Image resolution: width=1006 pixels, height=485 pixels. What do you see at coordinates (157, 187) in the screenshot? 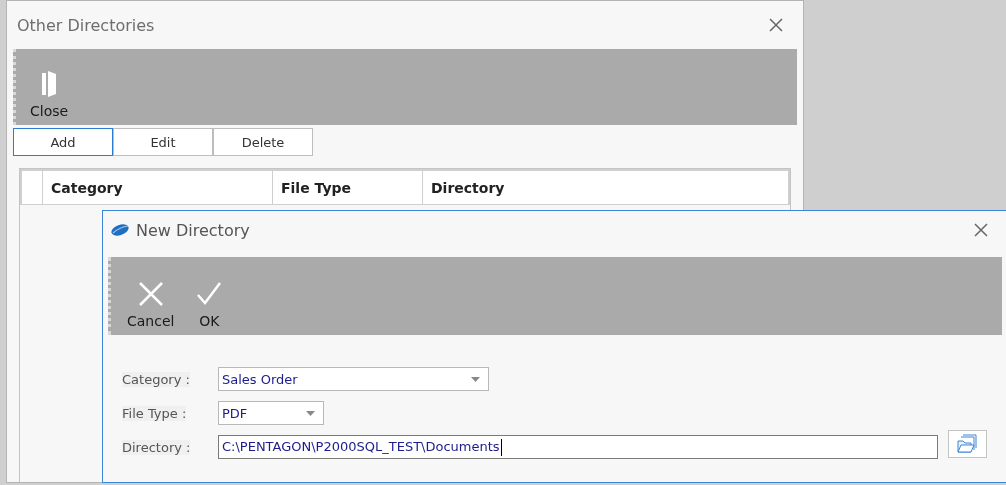
I see `column-header: Category` at bounding box center [157, 187].